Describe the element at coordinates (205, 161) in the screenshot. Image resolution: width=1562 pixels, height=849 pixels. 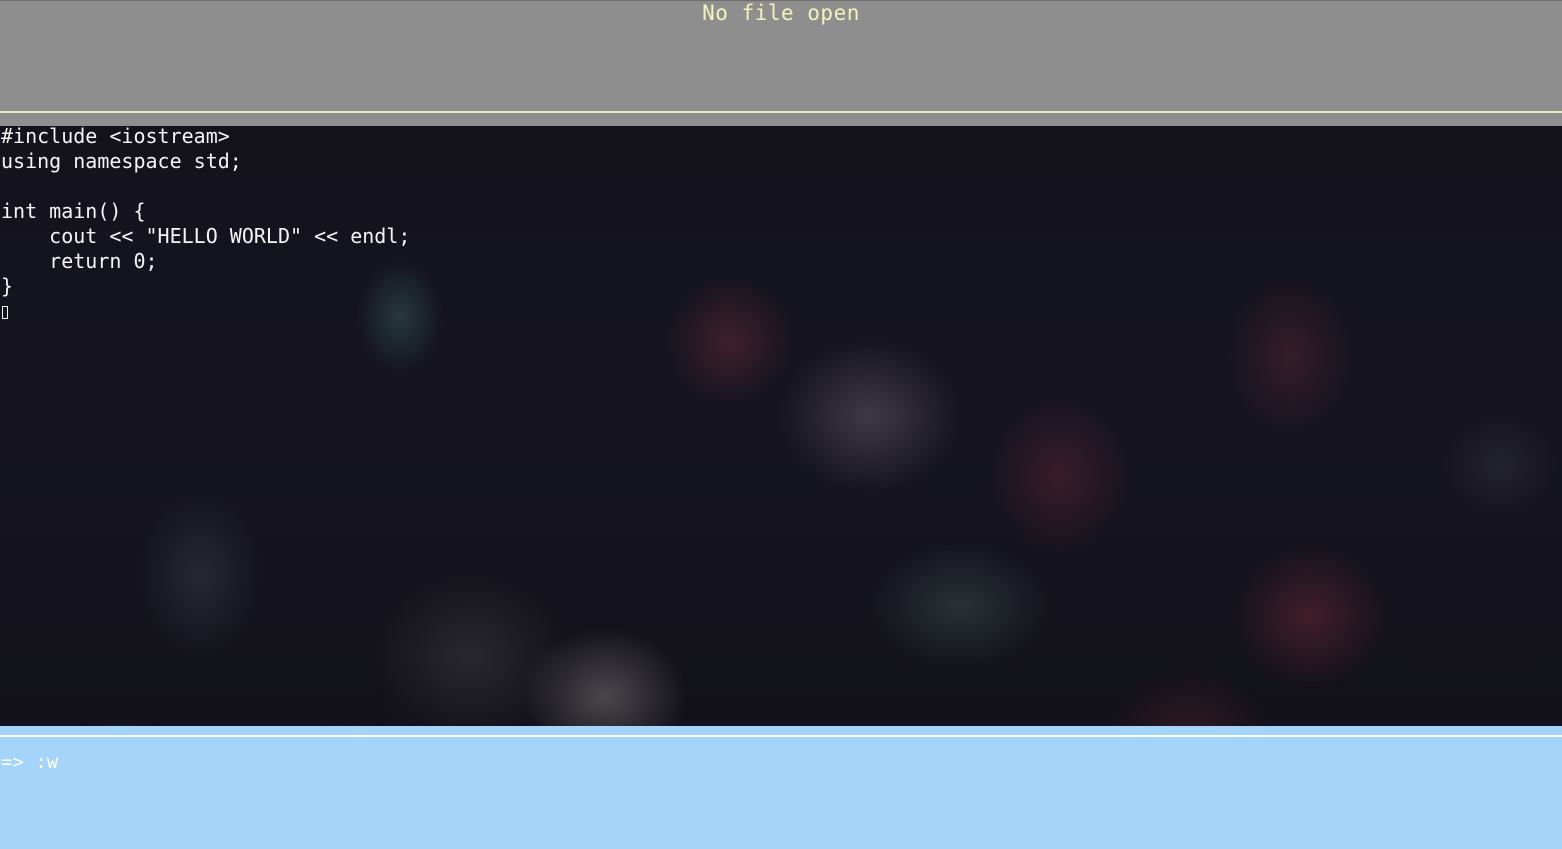
I see `code-line: using namespace std;` at that location.